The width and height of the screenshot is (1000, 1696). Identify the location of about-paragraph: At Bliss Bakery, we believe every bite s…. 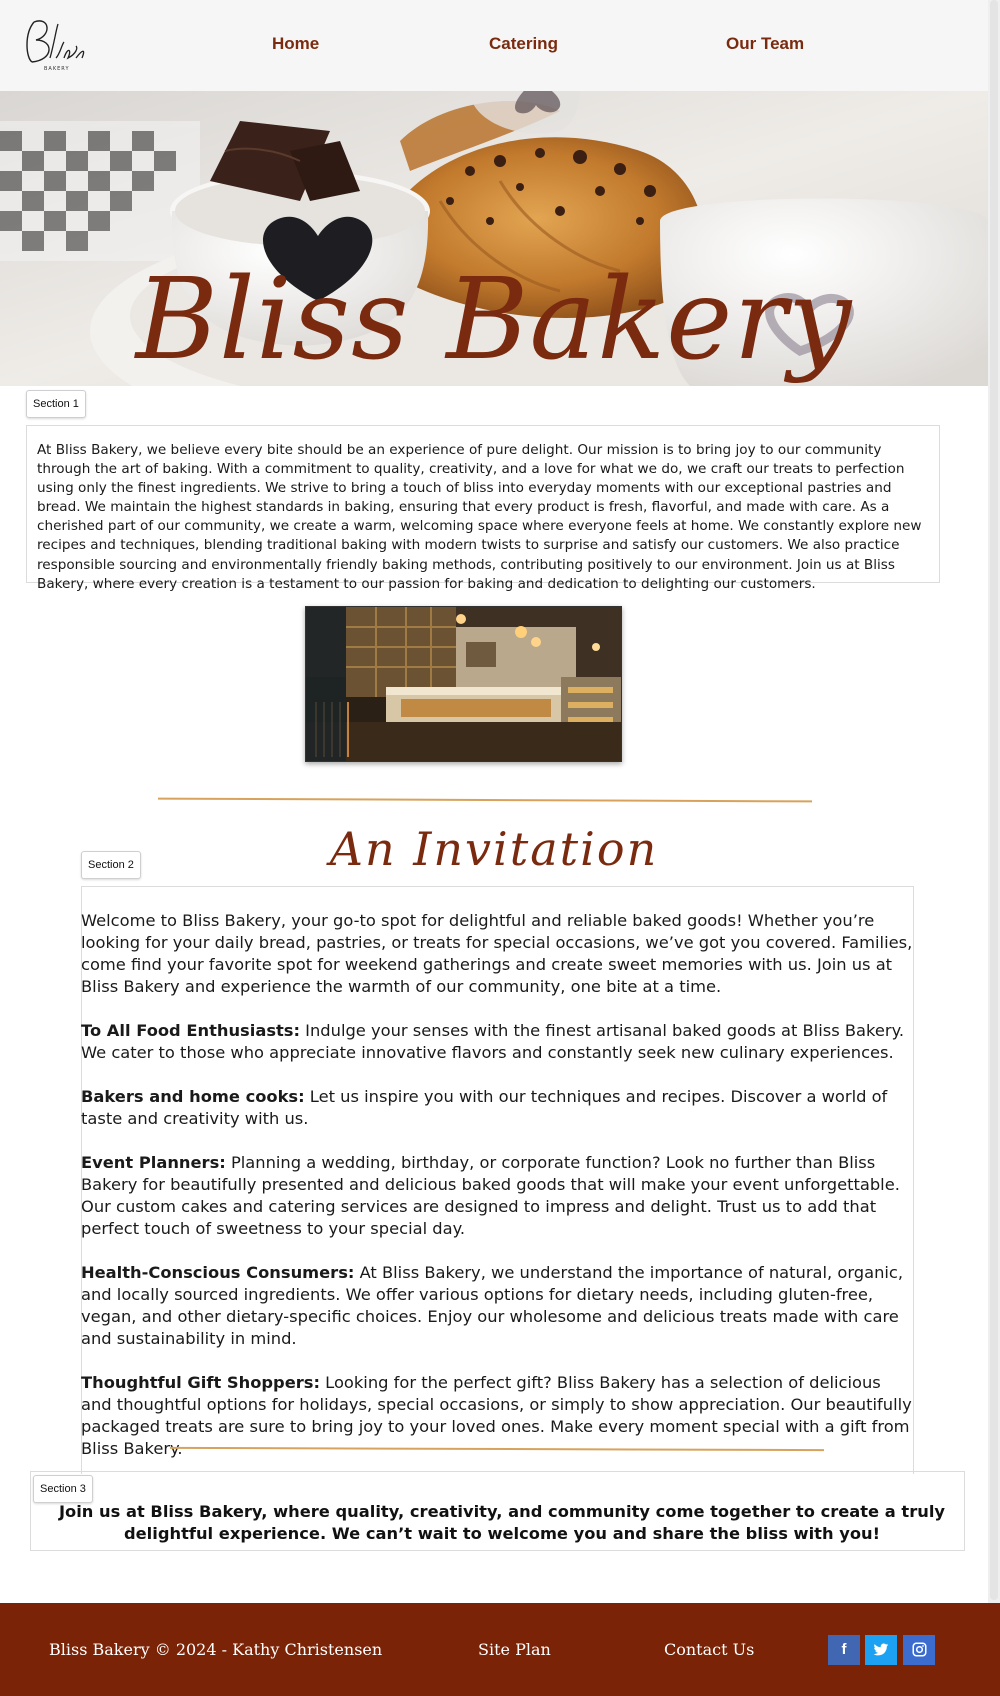
(479, 517).